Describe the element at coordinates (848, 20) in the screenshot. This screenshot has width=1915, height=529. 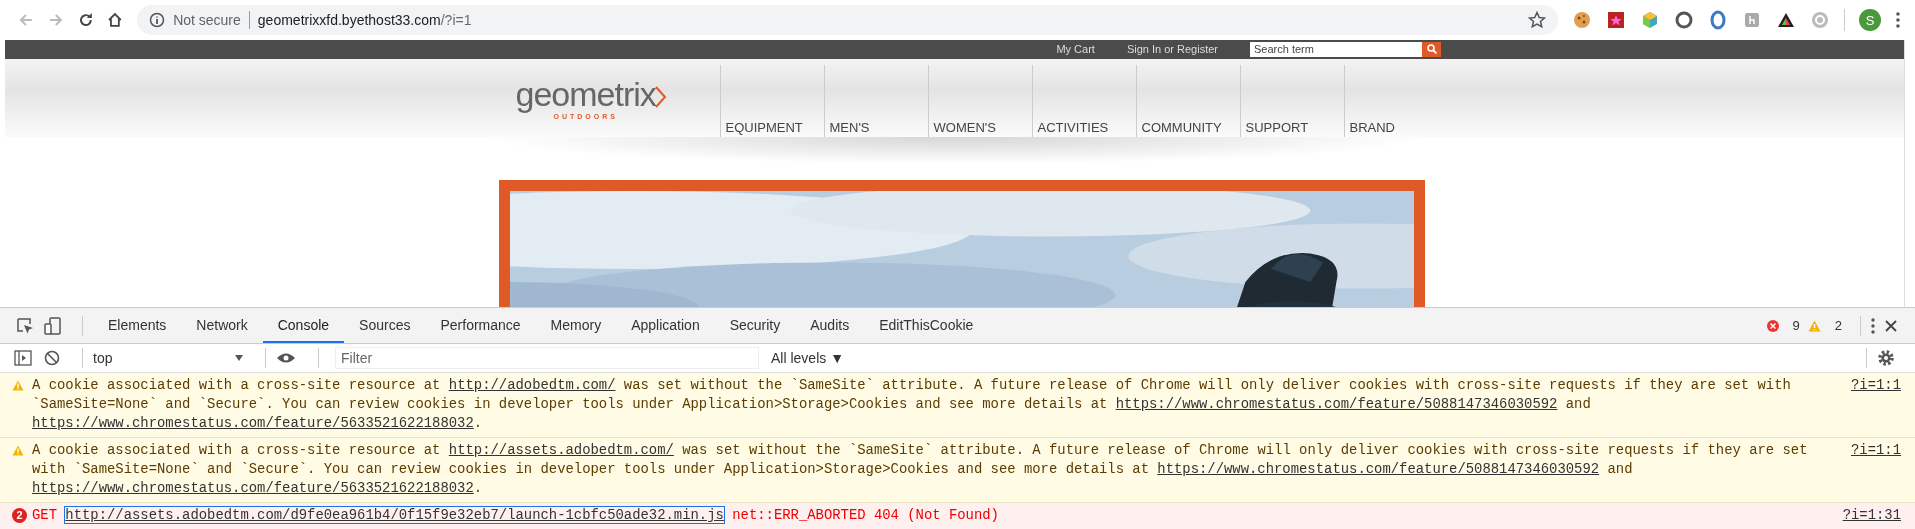
I see `address-bar: Not secure geometrixxfd.byethost33.com/?i=1` at that location.